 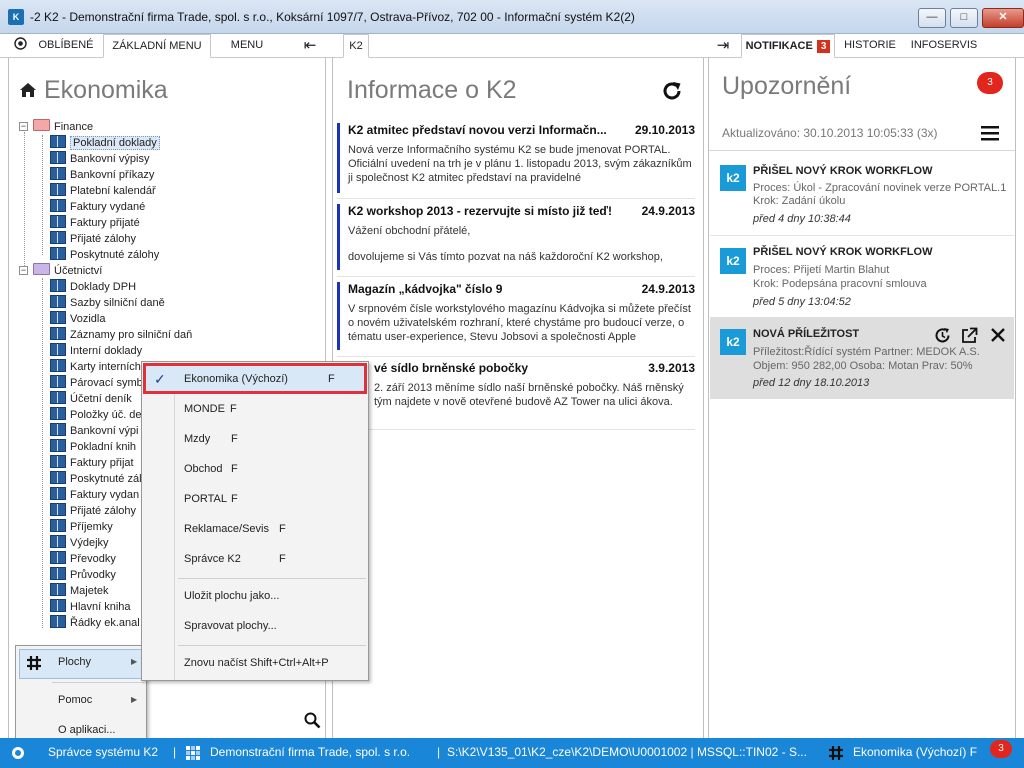 I want to click on tree-item: Faktury vydan, so click(x=94, y=495).